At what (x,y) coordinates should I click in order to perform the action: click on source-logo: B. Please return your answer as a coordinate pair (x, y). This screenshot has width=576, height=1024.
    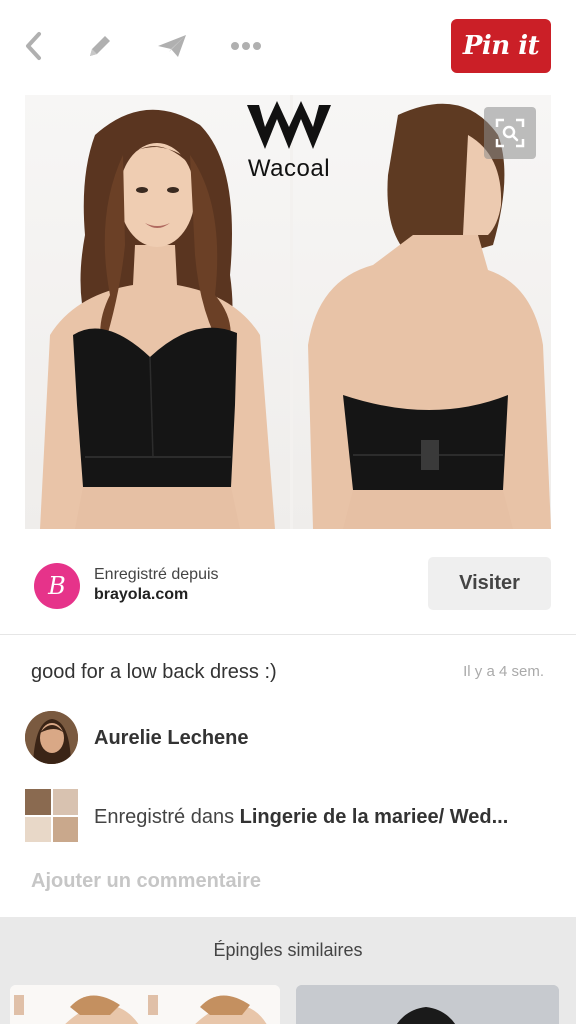
    Looking at the image, I should click on (57, 586).